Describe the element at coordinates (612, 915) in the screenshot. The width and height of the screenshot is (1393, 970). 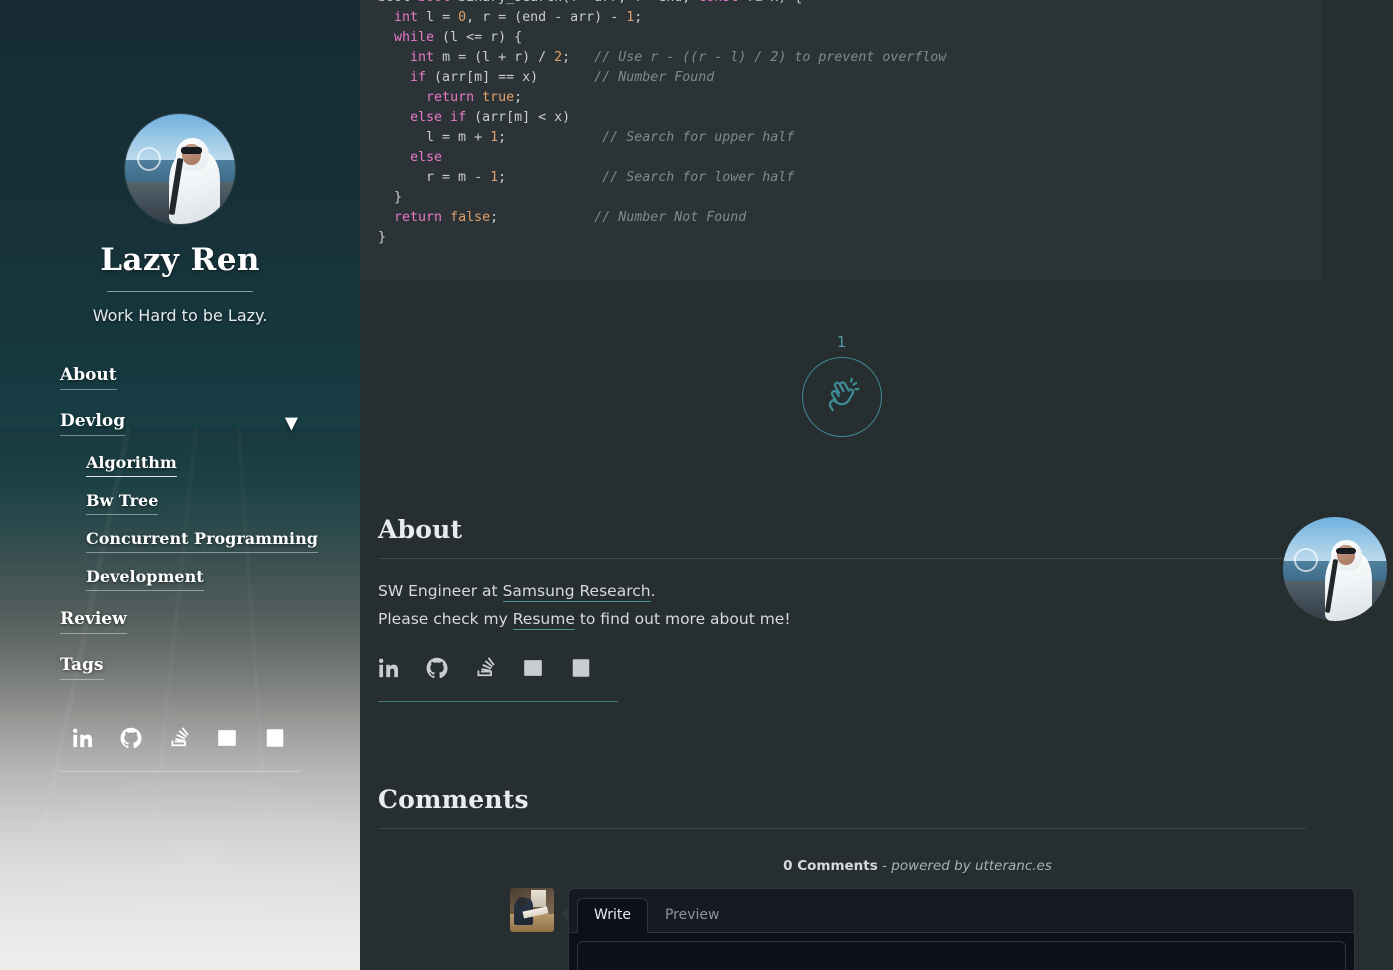
I see `tab-write: Write` at that location.